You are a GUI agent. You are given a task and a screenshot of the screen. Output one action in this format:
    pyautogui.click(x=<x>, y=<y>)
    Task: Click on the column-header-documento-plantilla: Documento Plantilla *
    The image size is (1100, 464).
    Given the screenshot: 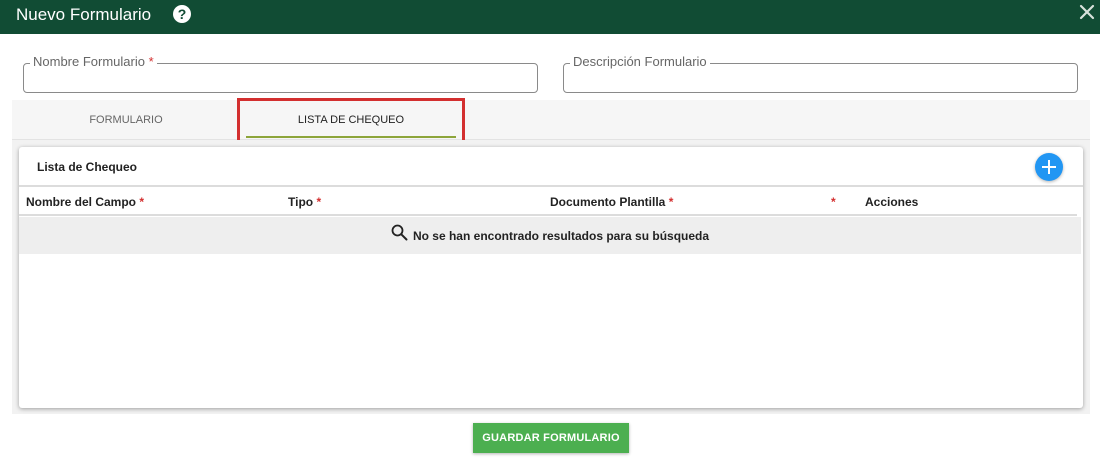 What is the action you would take?
    pyautogui.click(x=611, y=202)
    